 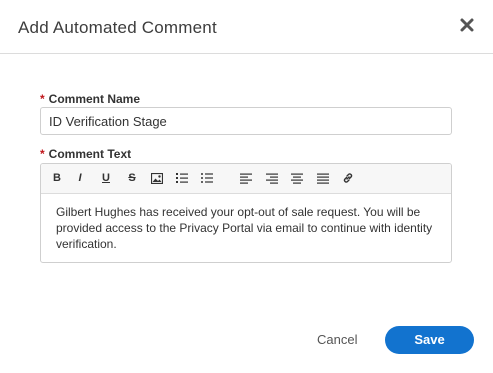 What do you see at coordinates (90, 154) in the screenshot?
I see `comment-text-label-text: Comment Text` at bounding box center [90, 154].